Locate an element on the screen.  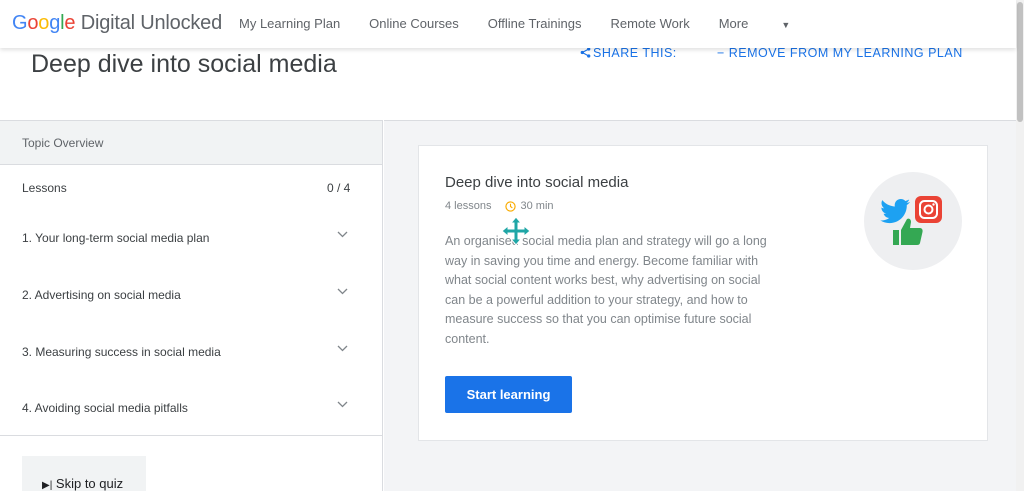
lessons-progress-count: 0 / 4 is located at coordinates (339, 188).